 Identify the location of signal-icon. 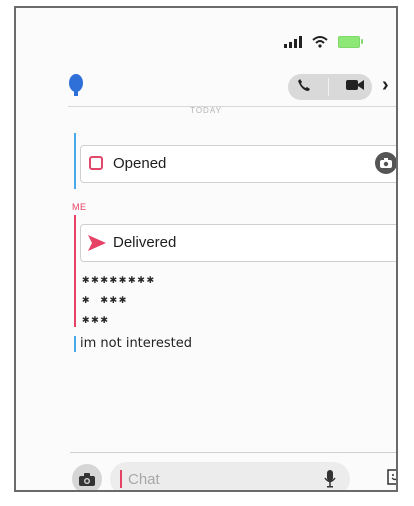
(293, 42).